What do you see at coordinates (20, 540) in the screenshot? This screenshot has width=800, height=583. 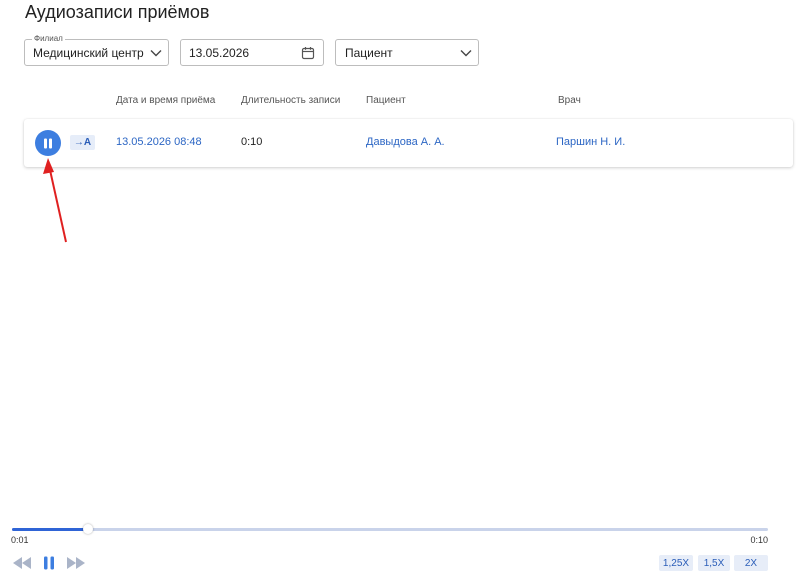 I see `current-time: 0:01` at bounding box center [20, 540].